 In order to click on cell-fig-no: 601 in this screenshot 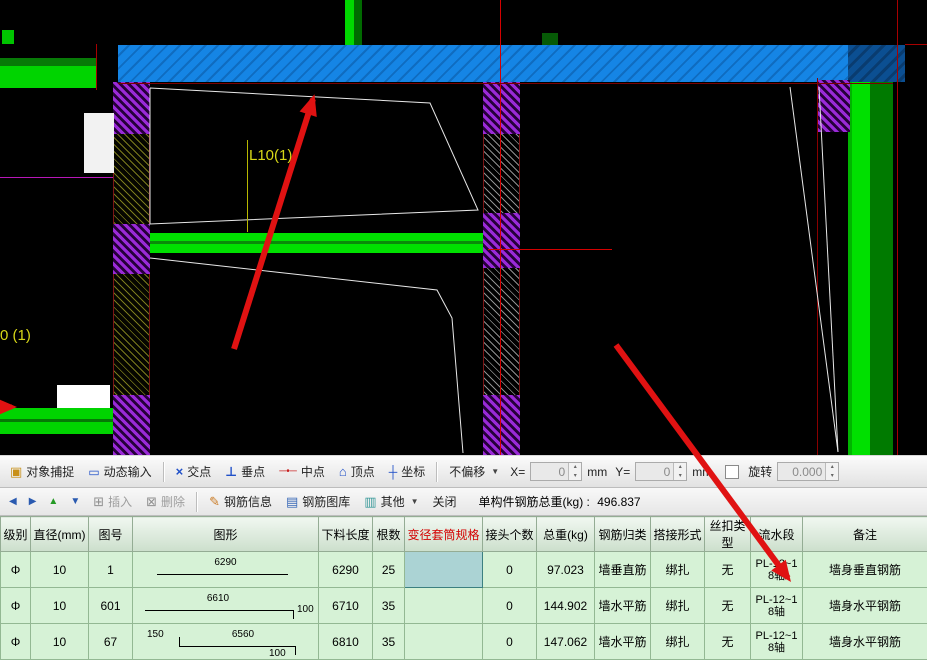, I will do `click(111, 606)`.